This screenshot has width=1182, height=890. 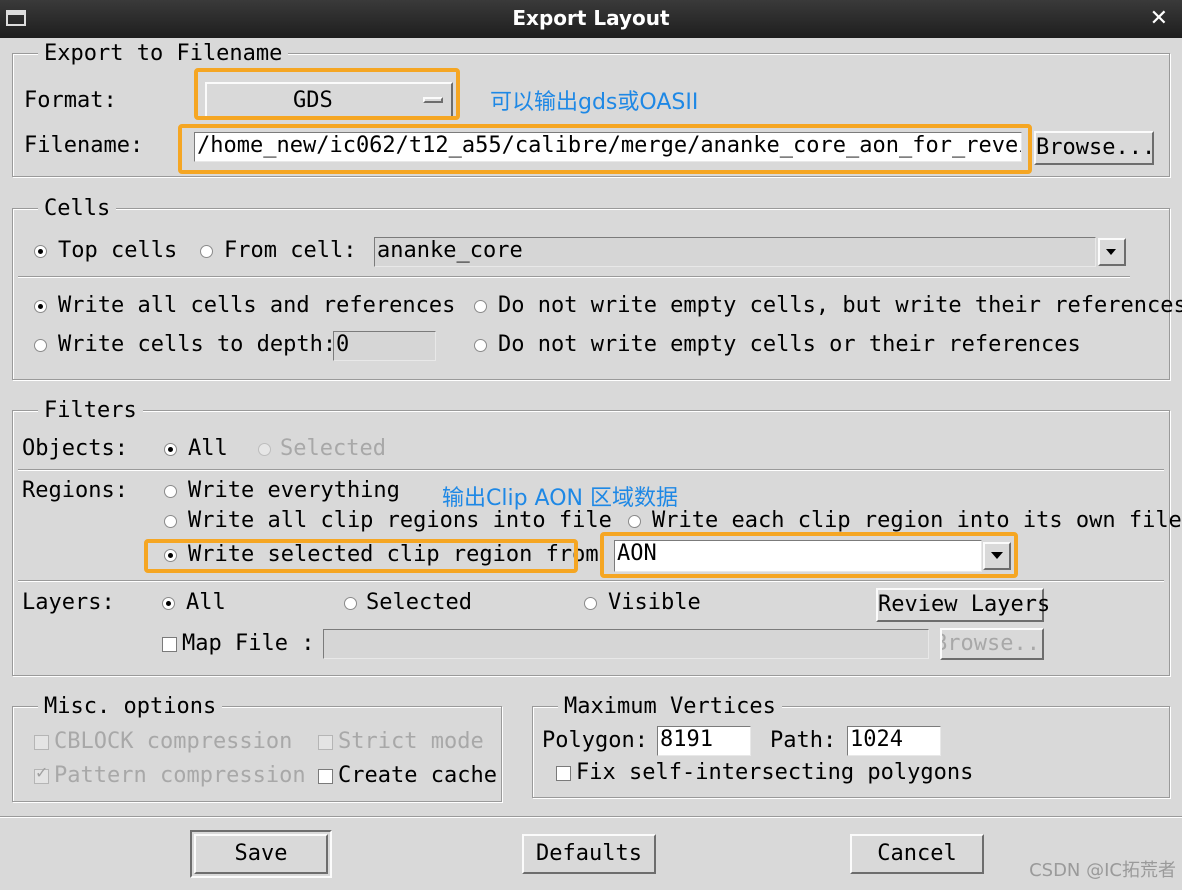 What do you see at coordinates (803, 740) in the screenshot?
I see `path-label: Path:` at bounding box center [803, 740].